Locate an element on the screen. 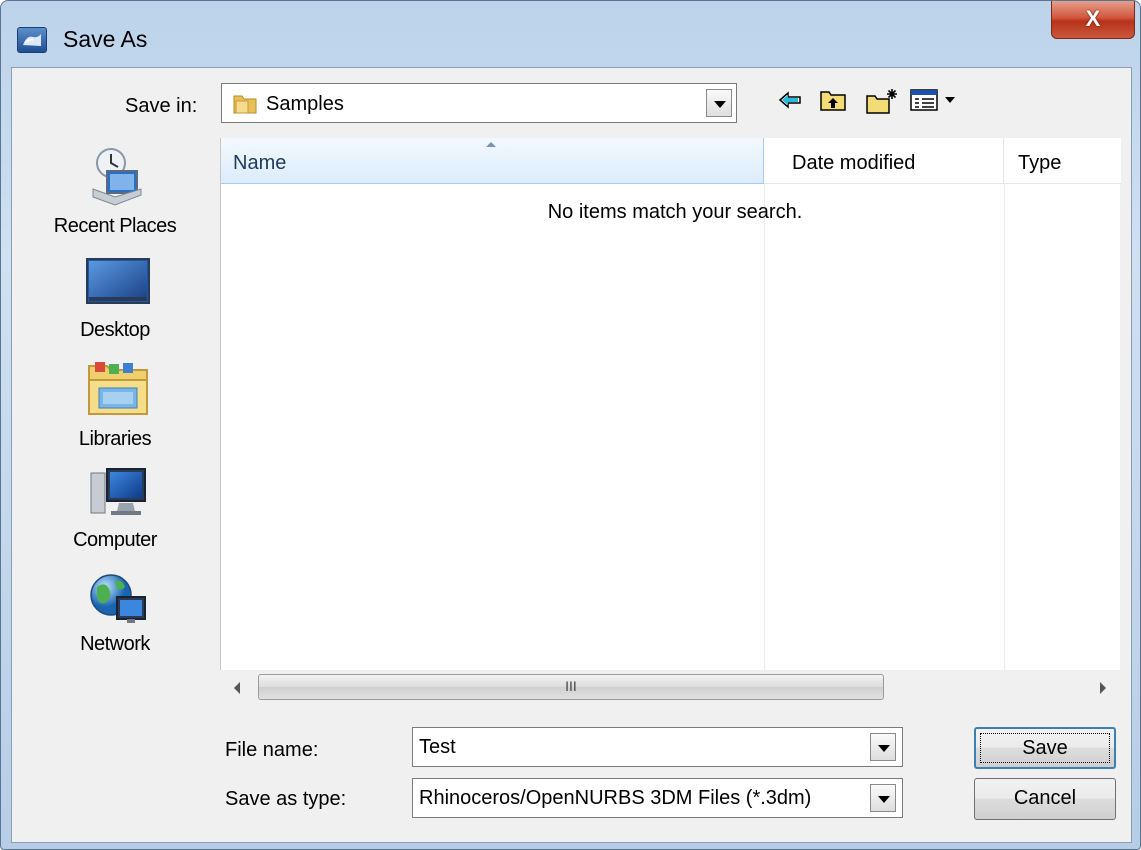  place-desktop: Desktop is located at coordinates (115, 299).